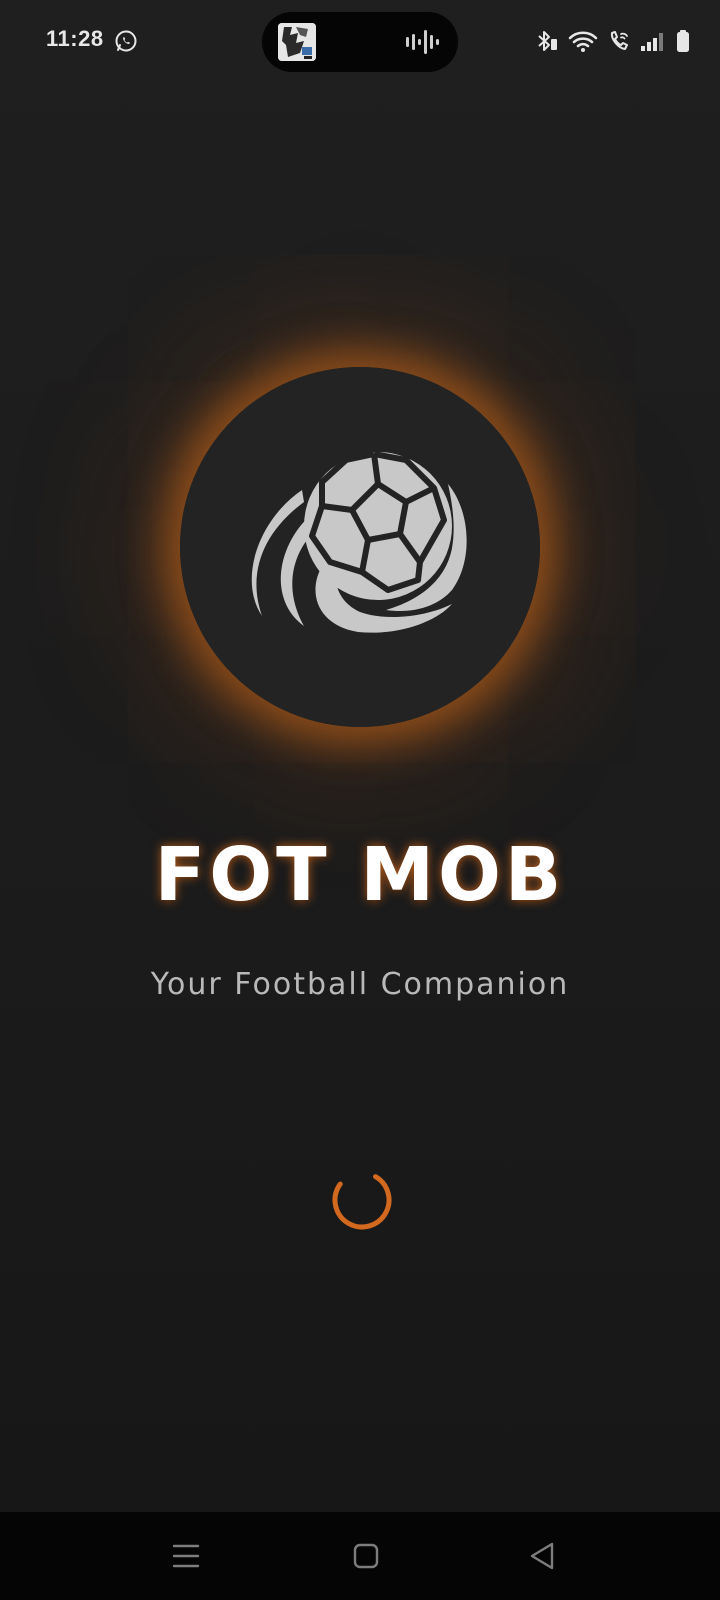 The image size is (720, 1600). What do you see at coordinates (359, 542) in the screenshot?
I see `soccer-ball-icon` at bounding box center [359, 542].